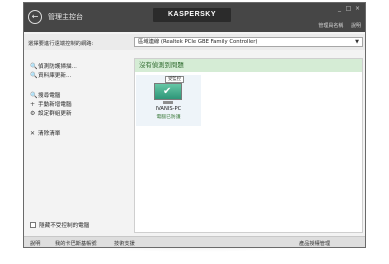 The image size is (389, 264). Describe the element at coordinates (192, 15) in the screenshot. I see `kaspersky-logo: KASPERSKY` at that location.